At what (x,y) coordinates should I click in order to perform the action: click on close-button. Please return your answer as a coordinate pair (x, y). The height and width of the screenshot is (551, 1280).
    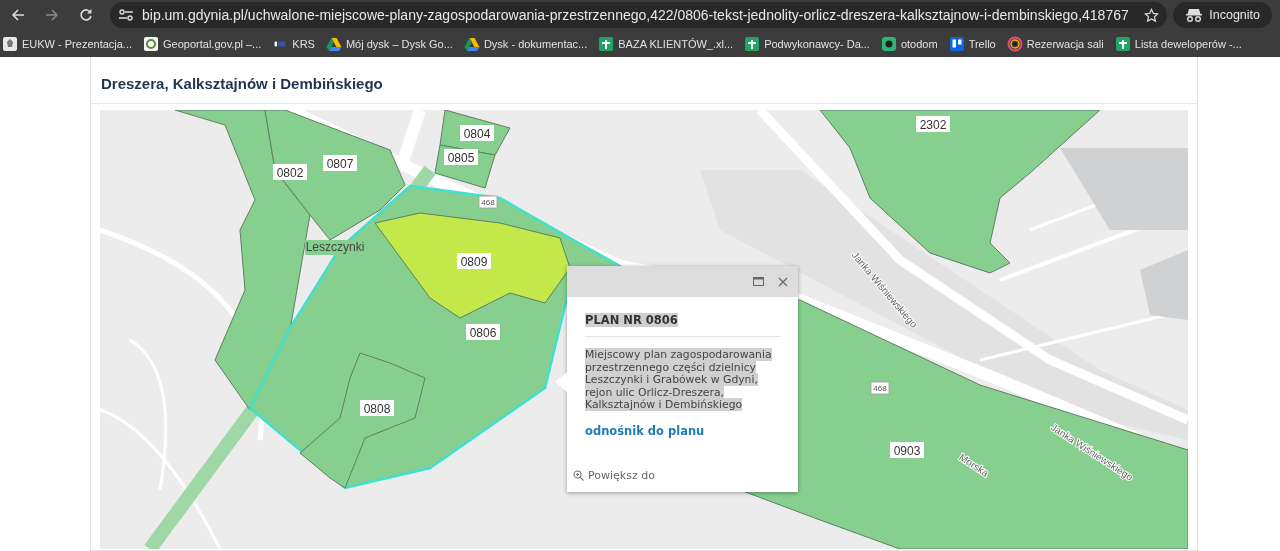
    Looking at the image, I should click on (783, 281).